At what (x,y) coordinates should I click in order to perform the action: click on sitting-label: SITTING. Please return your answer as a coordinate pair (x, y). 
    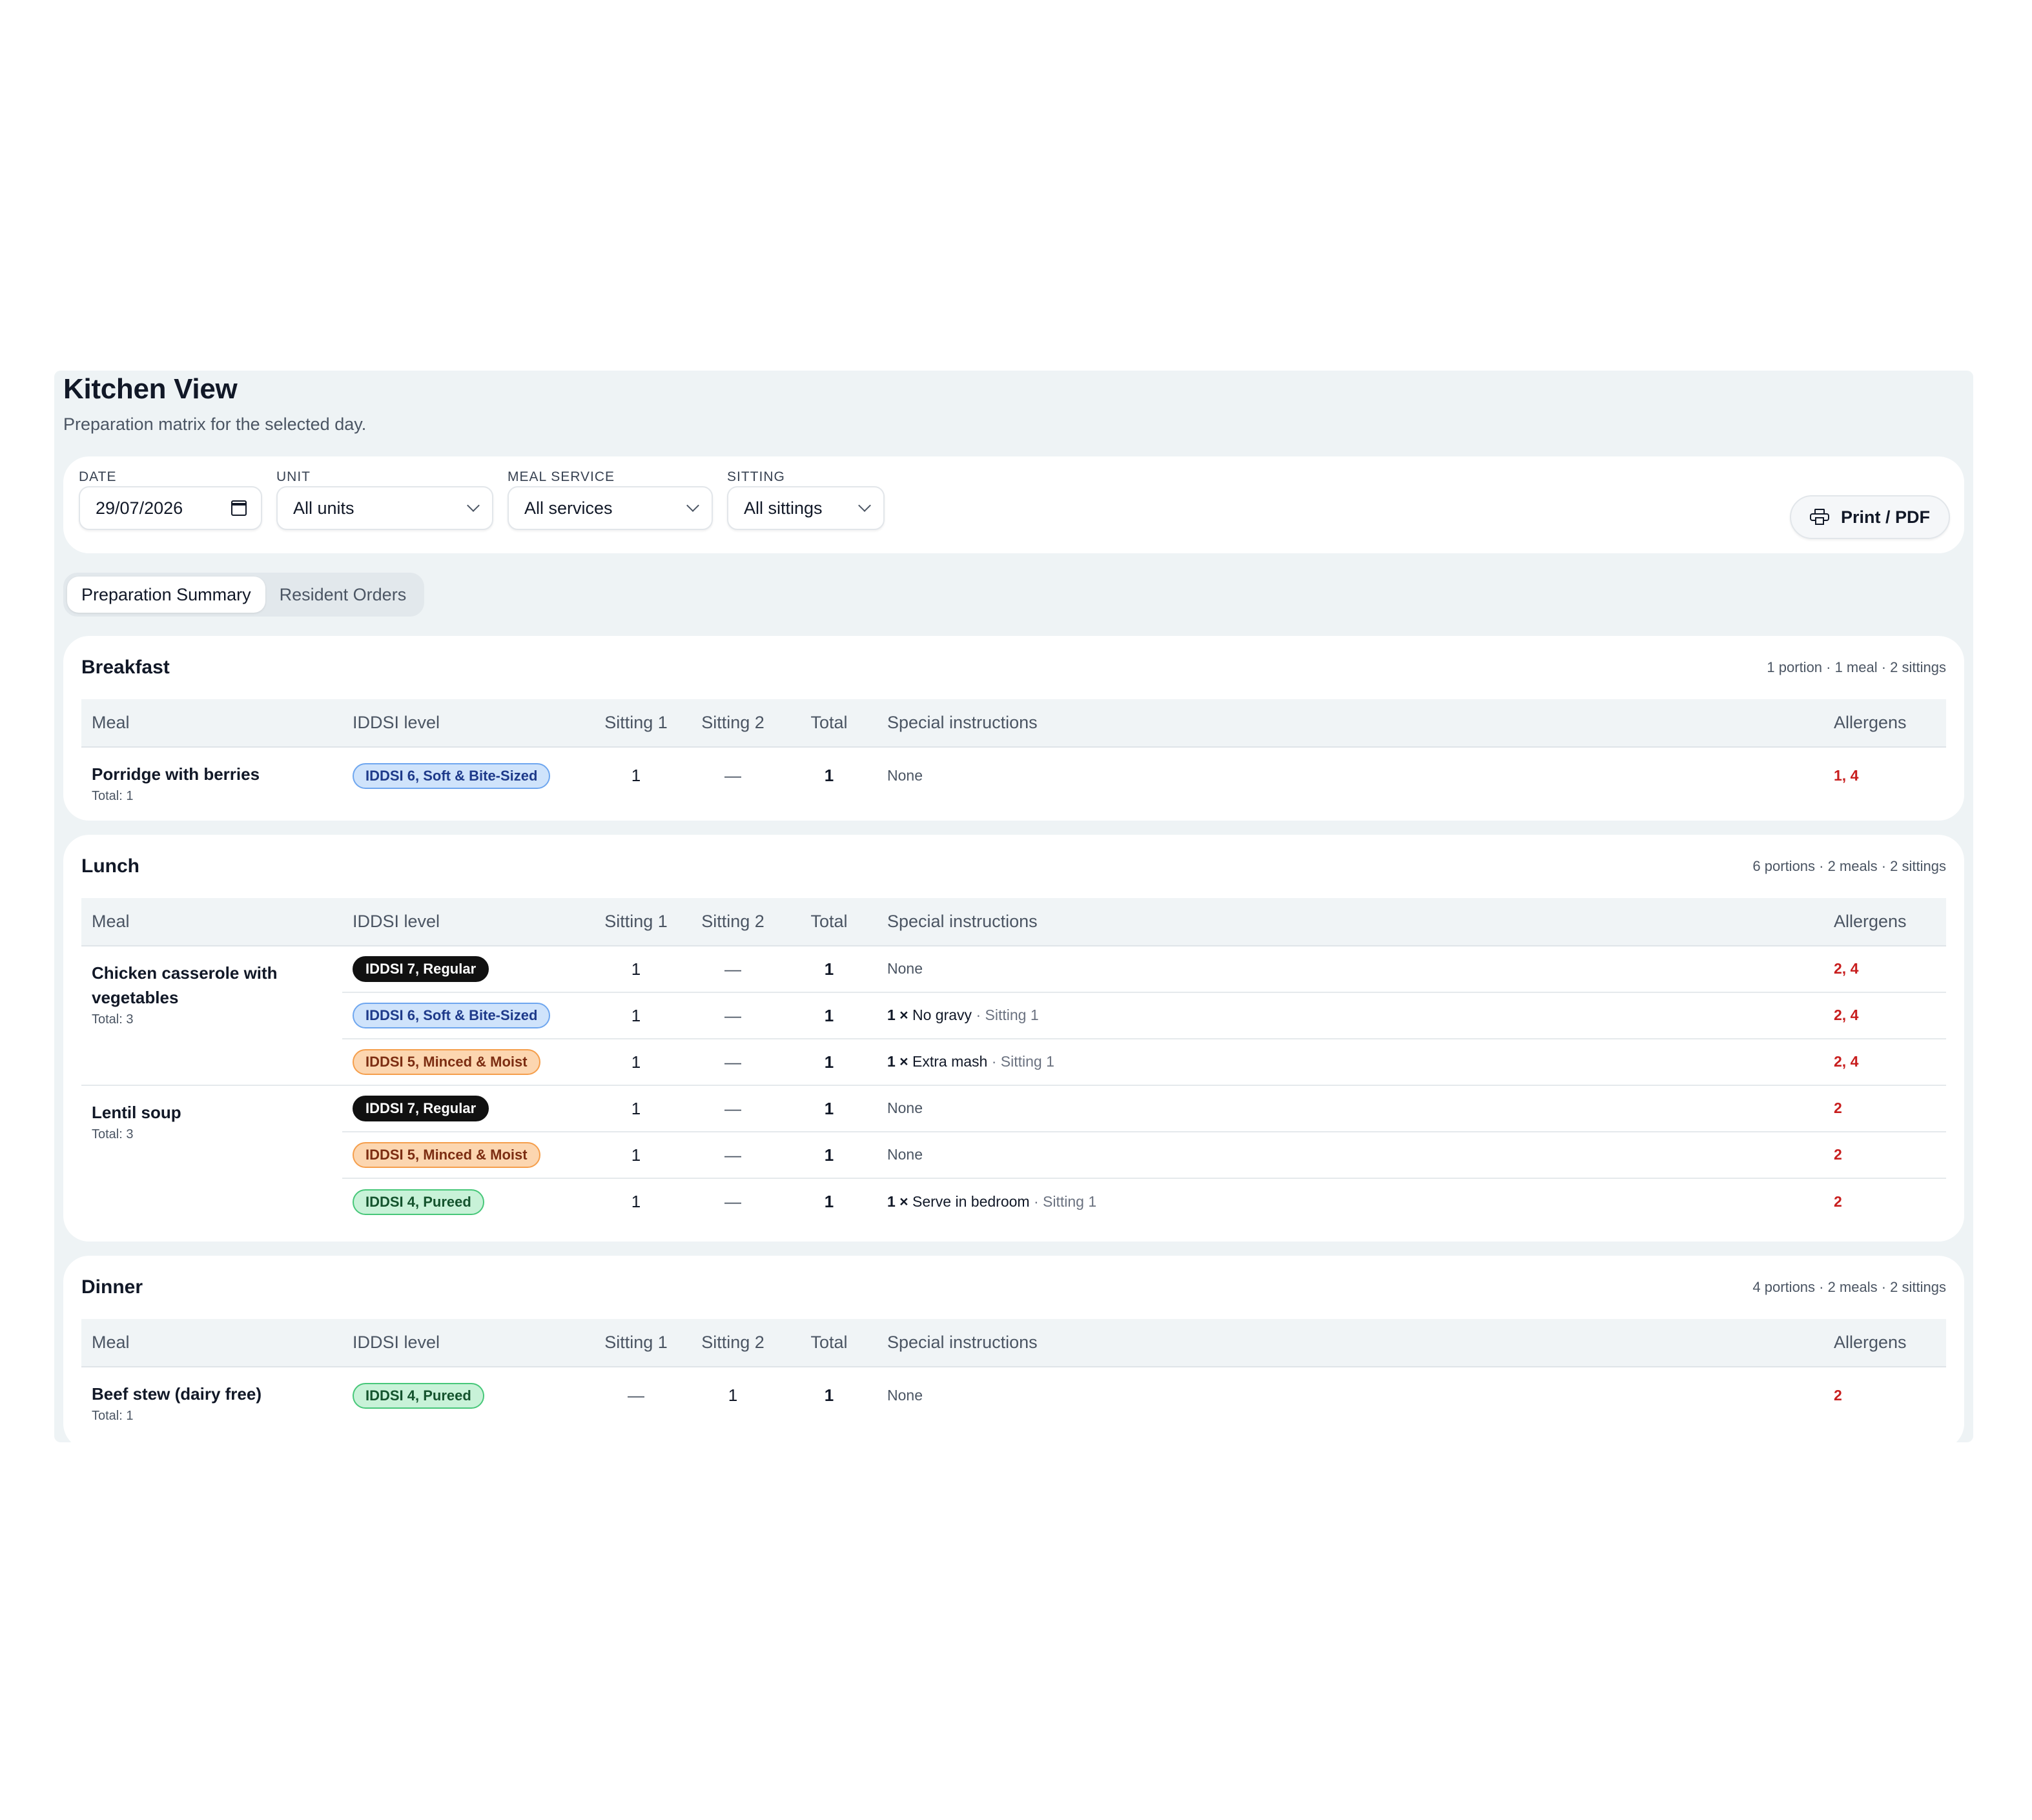
    Looking at the image, I should click on (756, 476).